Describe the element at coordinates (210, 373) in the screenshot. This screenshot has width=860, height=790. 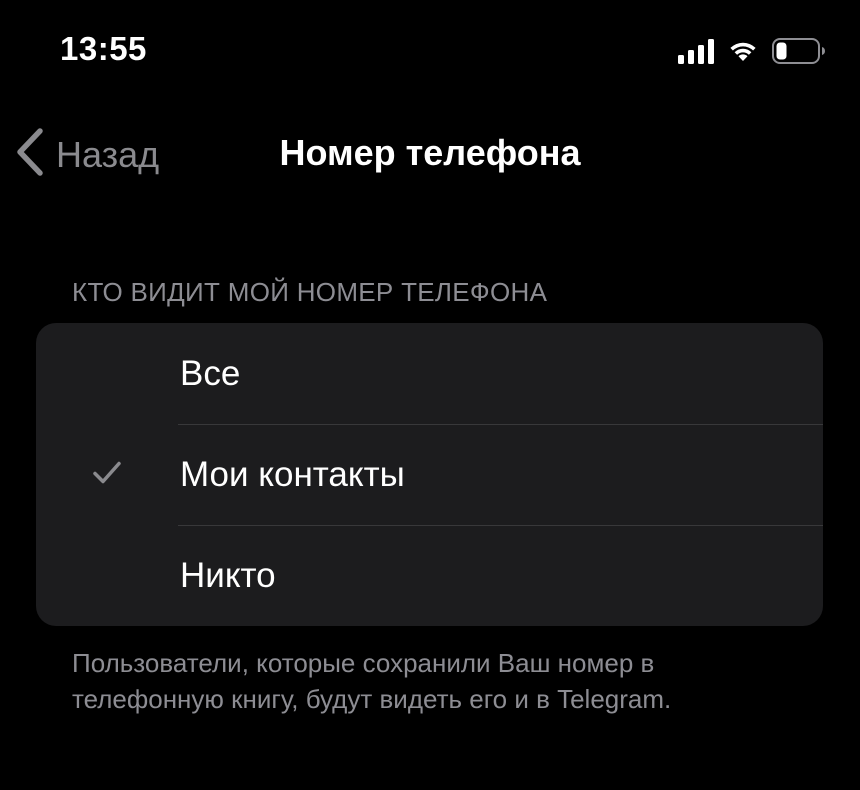
I see `option-label: Все` at that location.